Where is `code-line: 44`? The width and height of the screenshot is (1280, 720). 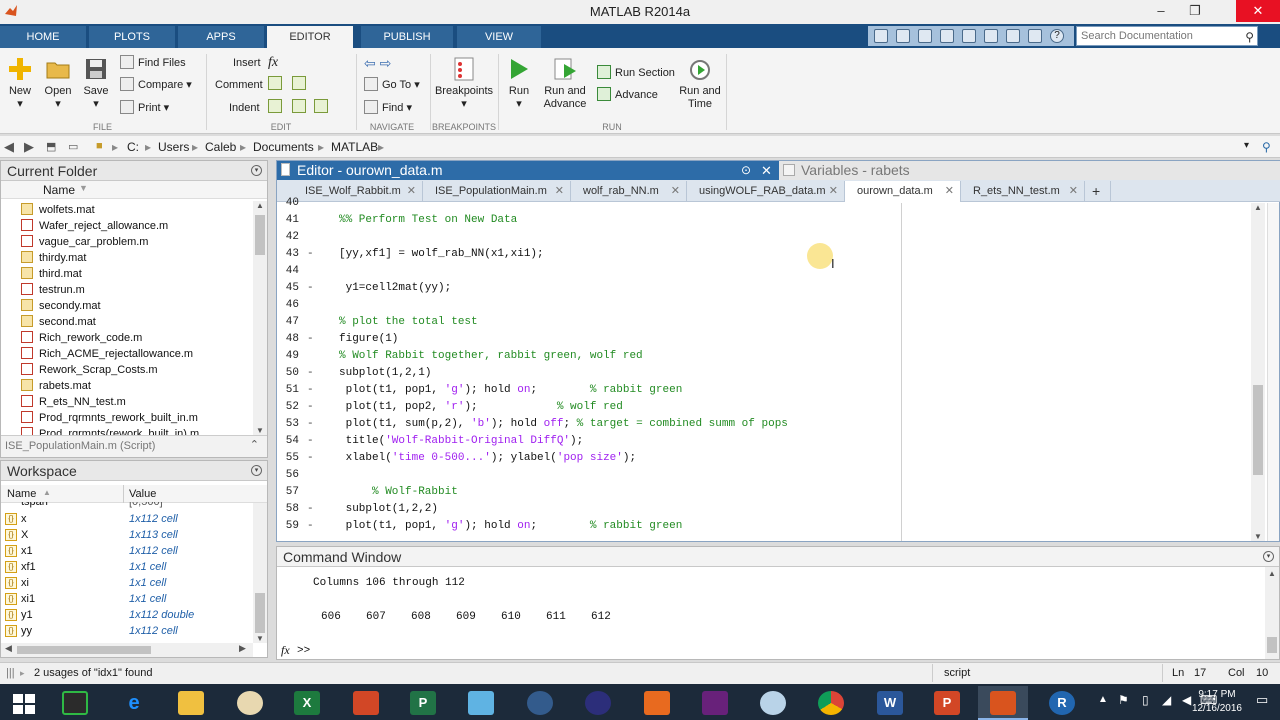
code-line: 44 is located at coordinates (767, 271).